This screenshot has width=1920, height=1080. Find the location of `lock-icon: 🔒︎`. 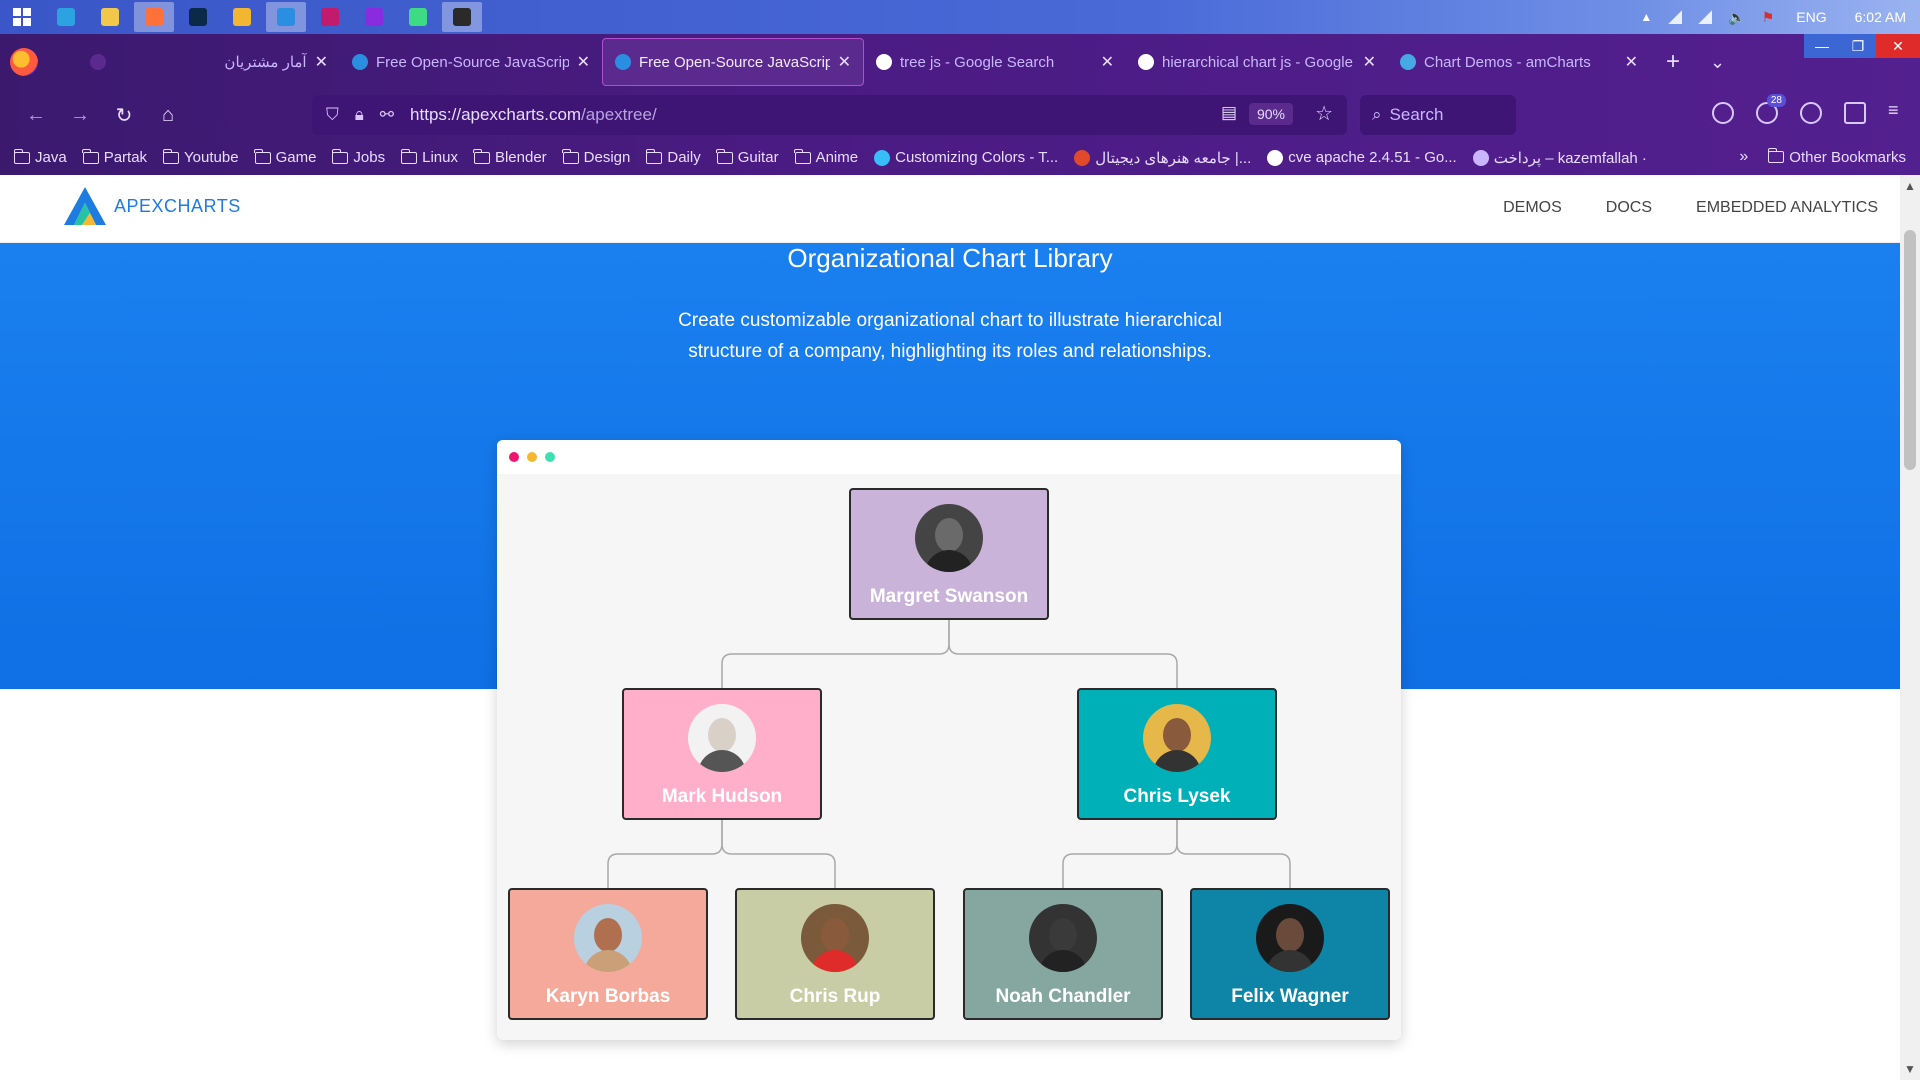

lock-icon: 🔒︎ is located at coordinates (359, 115).